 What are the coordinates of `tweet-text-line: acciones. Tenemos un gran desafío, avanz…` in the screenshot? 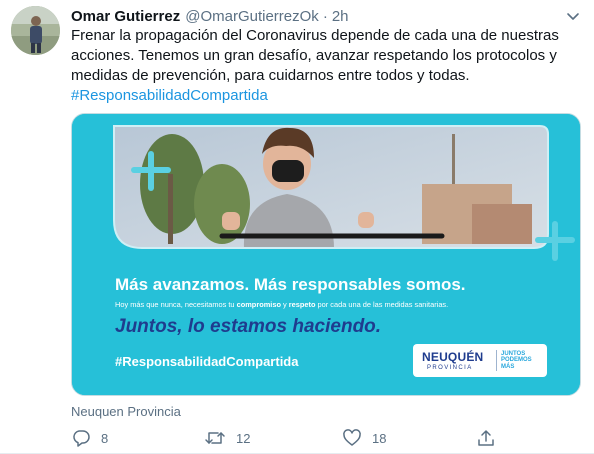 It's located at (314, 55).